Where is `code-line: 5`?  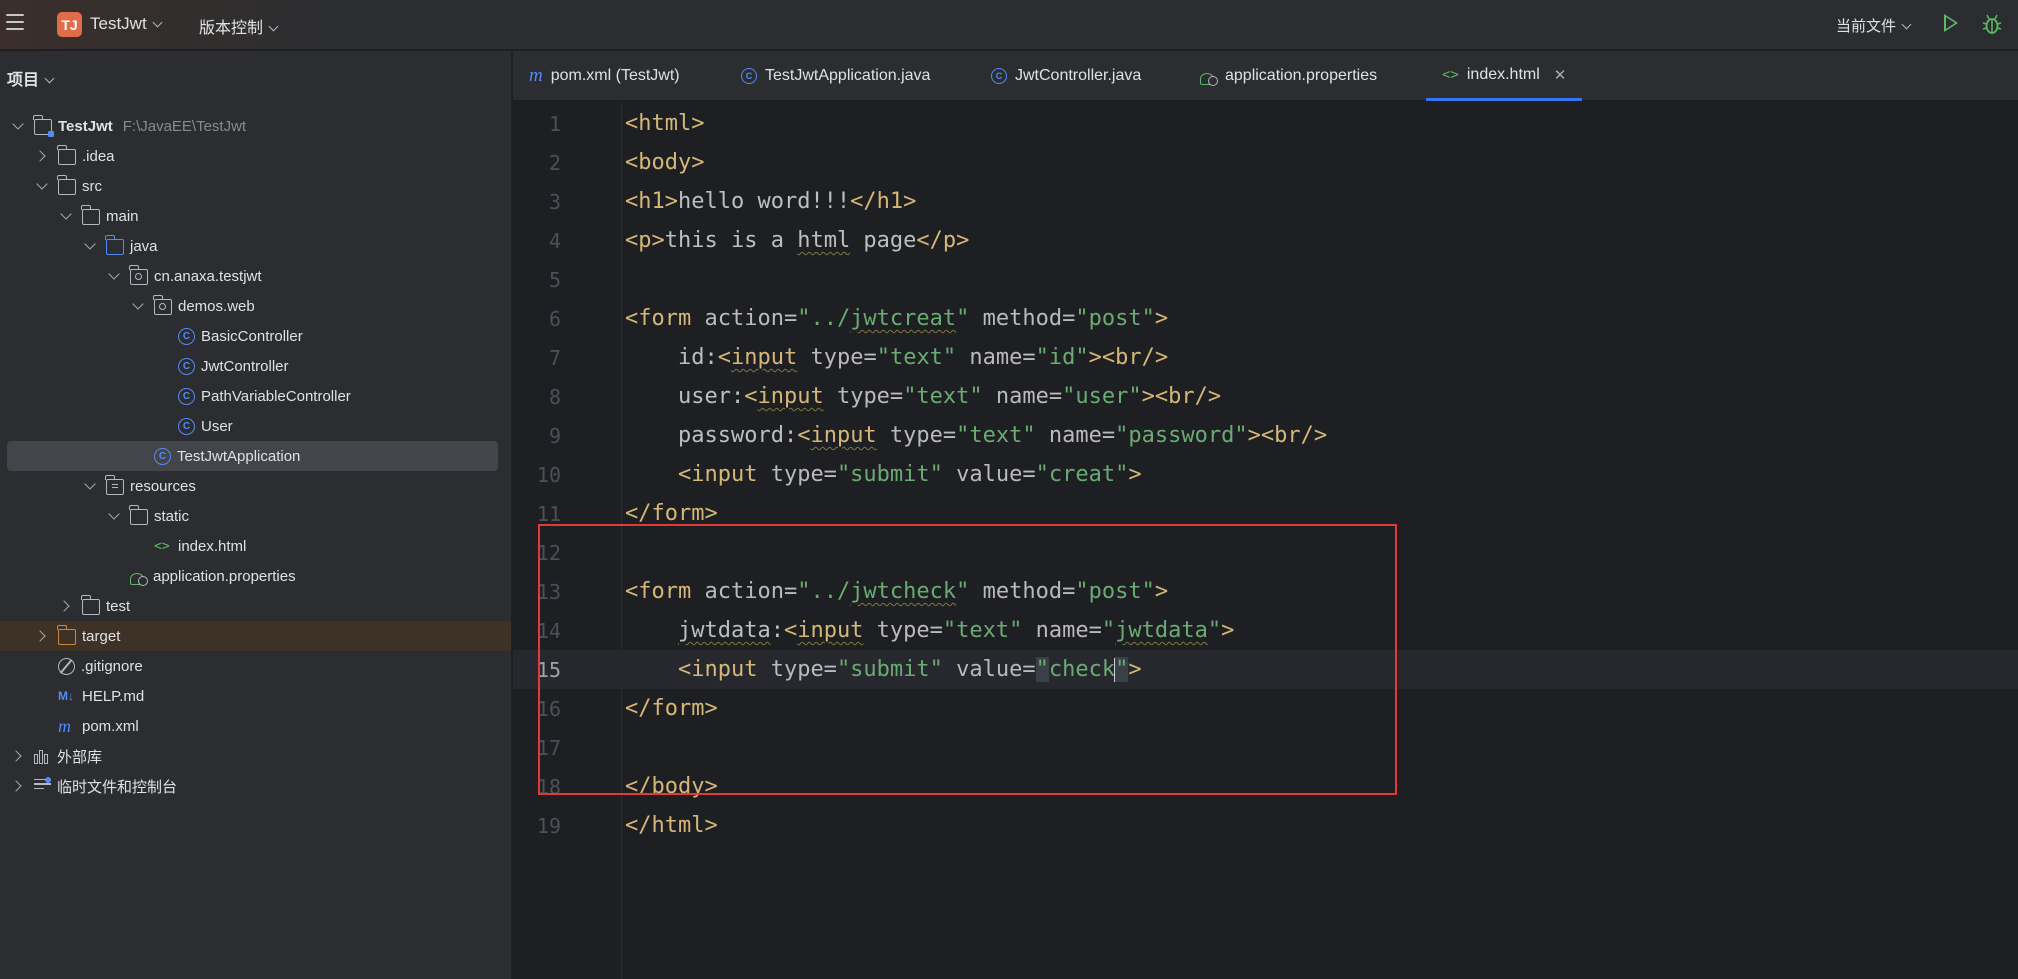 code-line: 5 is located at coordinates (1265, 279).